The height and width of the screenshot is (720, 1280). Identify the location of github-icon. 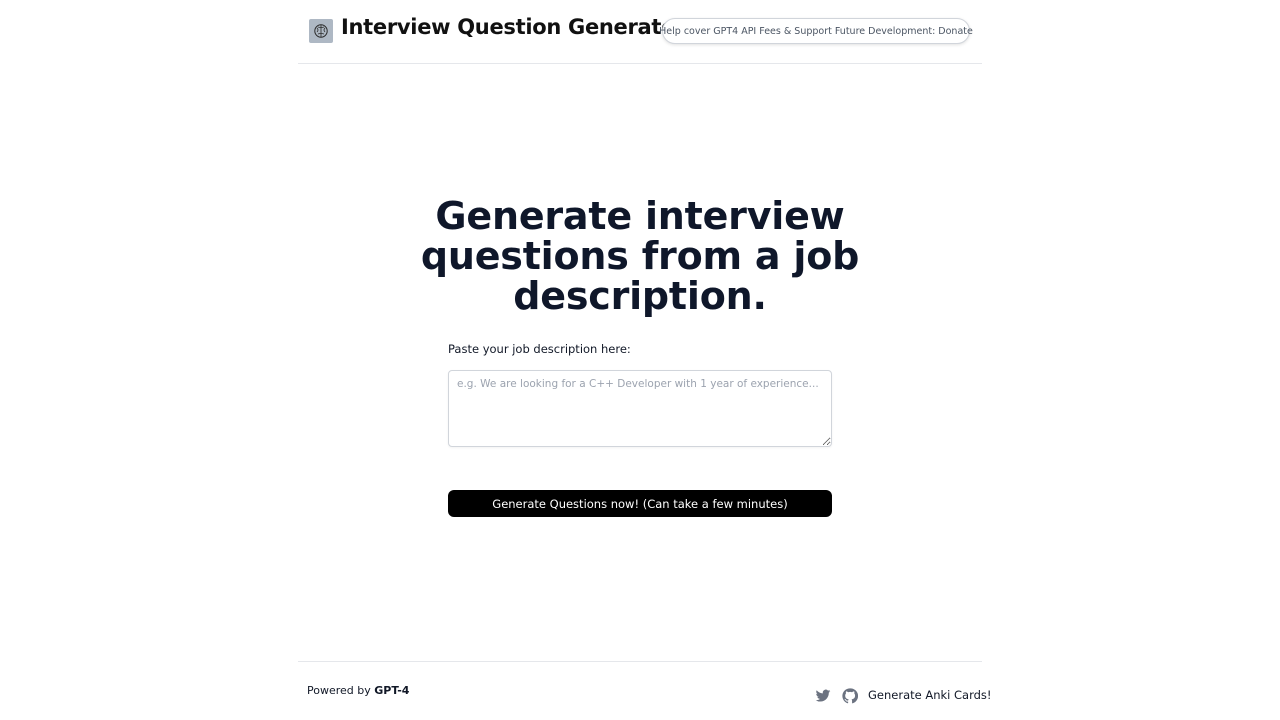
(850, 696).